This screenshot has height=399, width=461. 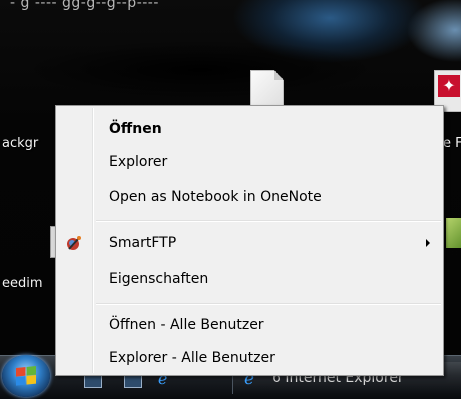 What do you see at coordinates (249, 162) in the screenshot?
I see `menu-item-explorer: Explorer` at bounding box center [249, 162].